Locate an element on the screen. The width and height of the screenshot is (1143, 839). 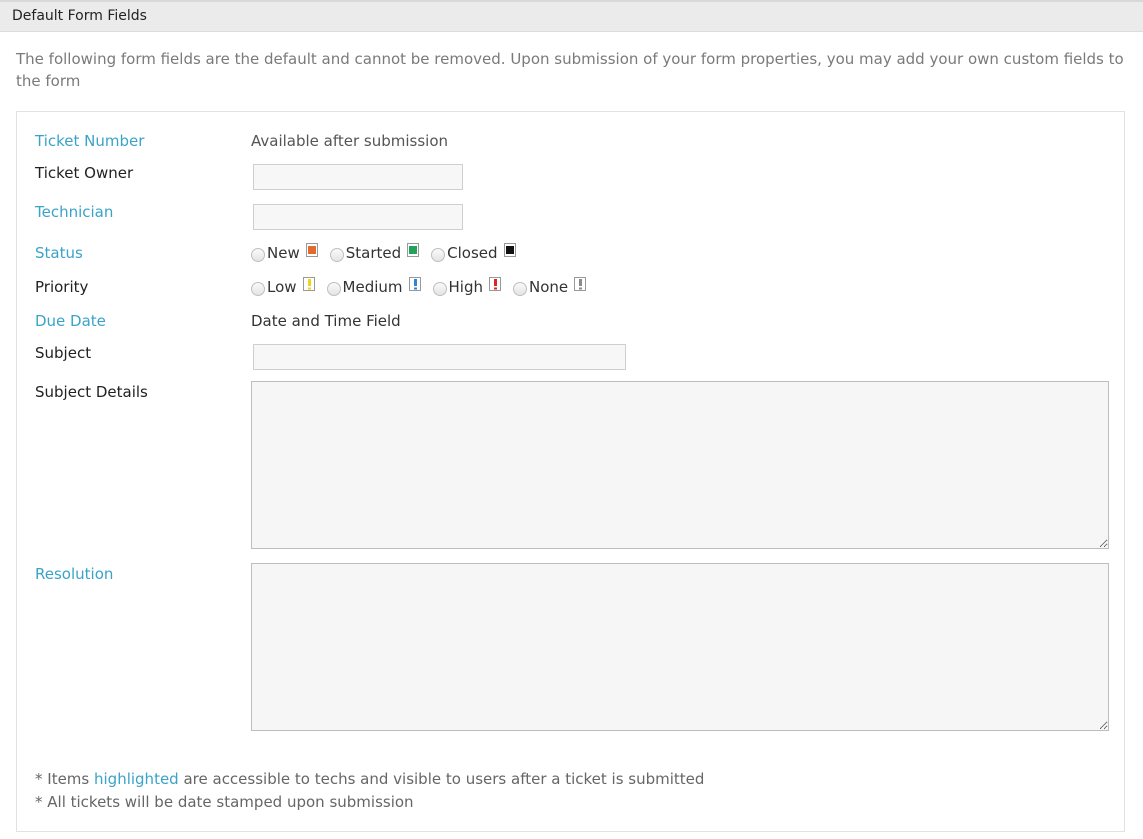
orange-flag-icon is located at coordinates (311, 250).